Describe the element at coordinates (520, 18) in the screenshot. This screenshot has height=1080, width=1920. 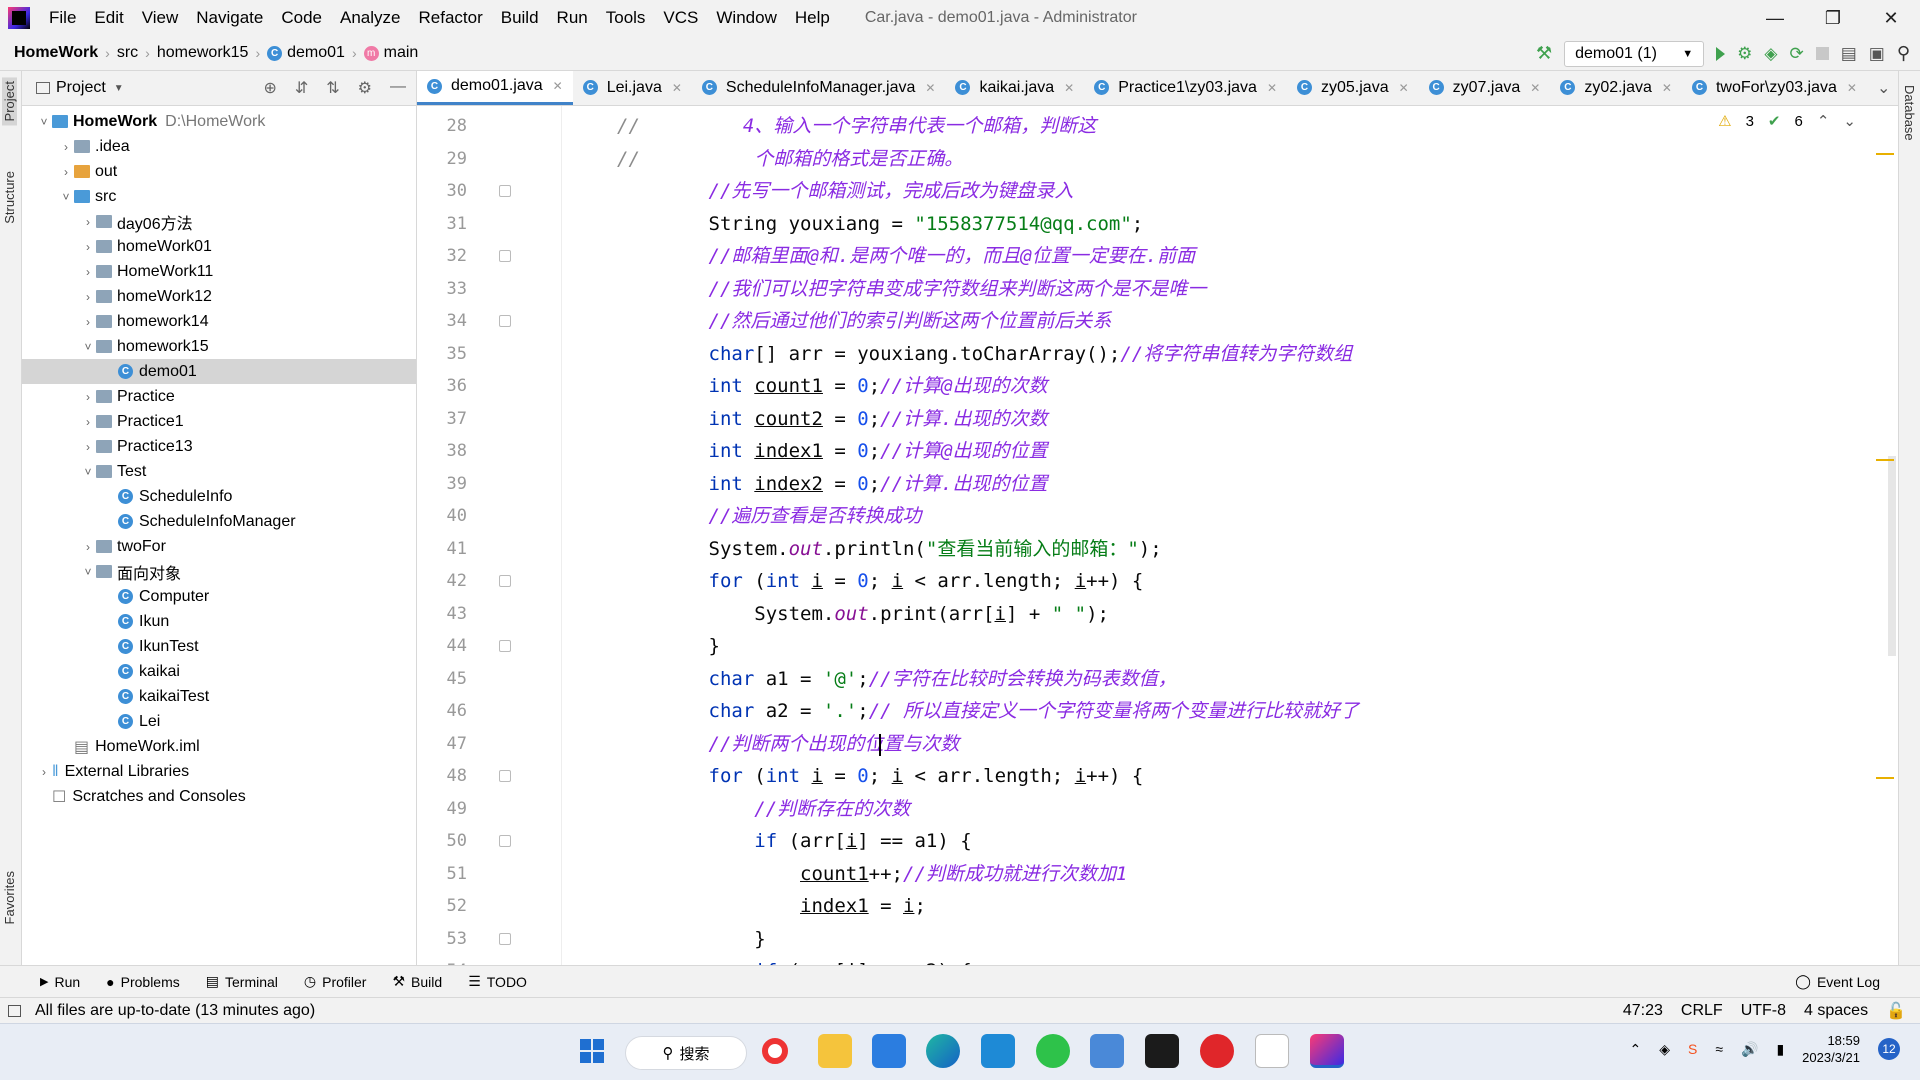
I see `menu-build: Build` at that location.